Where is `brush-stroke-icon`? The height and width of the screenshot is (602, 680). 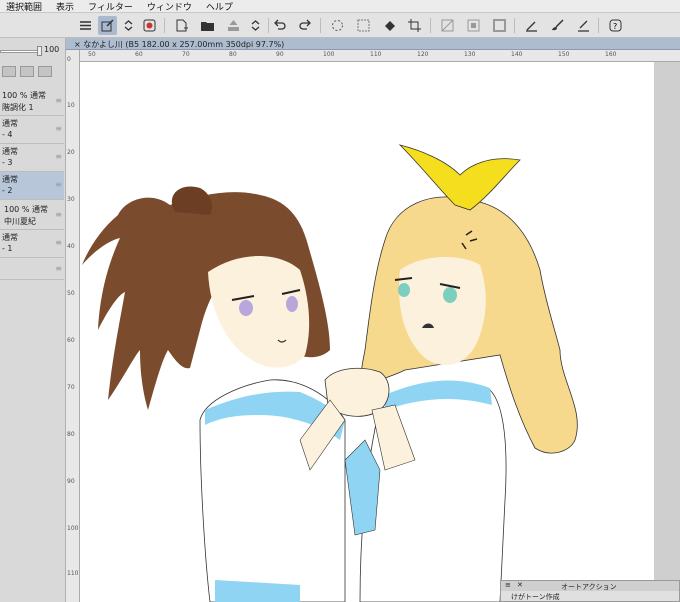 brush-stroke-icon is located at coordinates (583, 25).